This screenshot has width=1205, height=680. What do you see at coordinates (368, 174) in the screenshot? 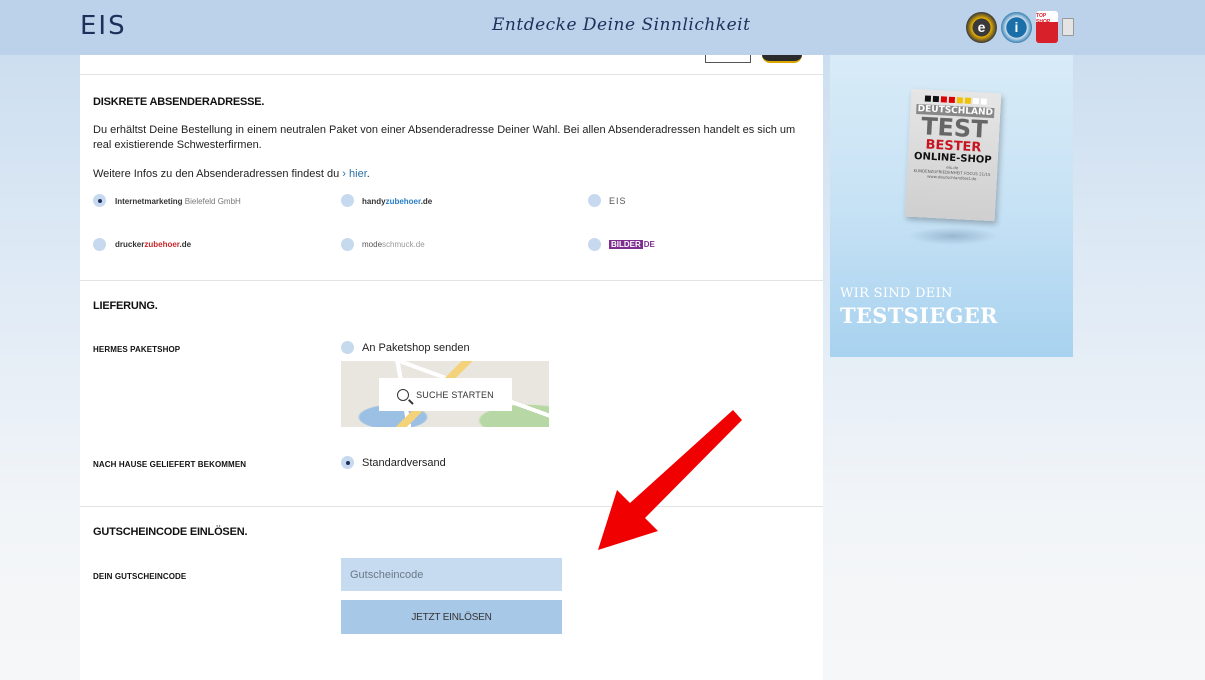
I see `more-info-suffix: .` at bounding box center [368, 174].